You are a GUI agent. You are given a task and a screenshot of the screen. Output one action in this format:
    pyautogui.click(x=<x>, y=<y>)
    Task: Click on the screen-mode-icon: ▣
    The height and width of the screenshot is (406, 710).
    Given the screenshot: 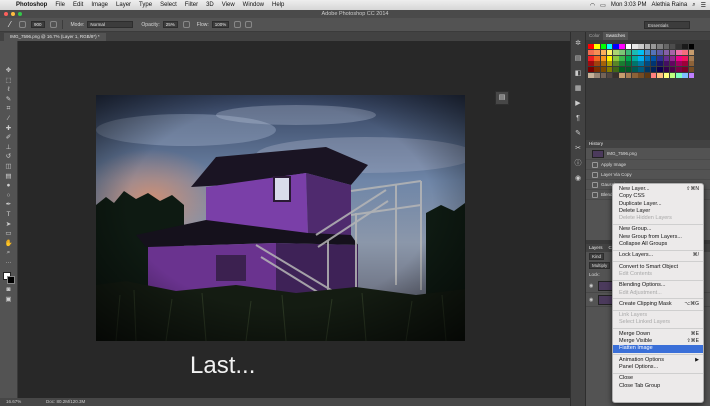 What is the action you would take?
    pyautogui.click(x=9, y=300)
    